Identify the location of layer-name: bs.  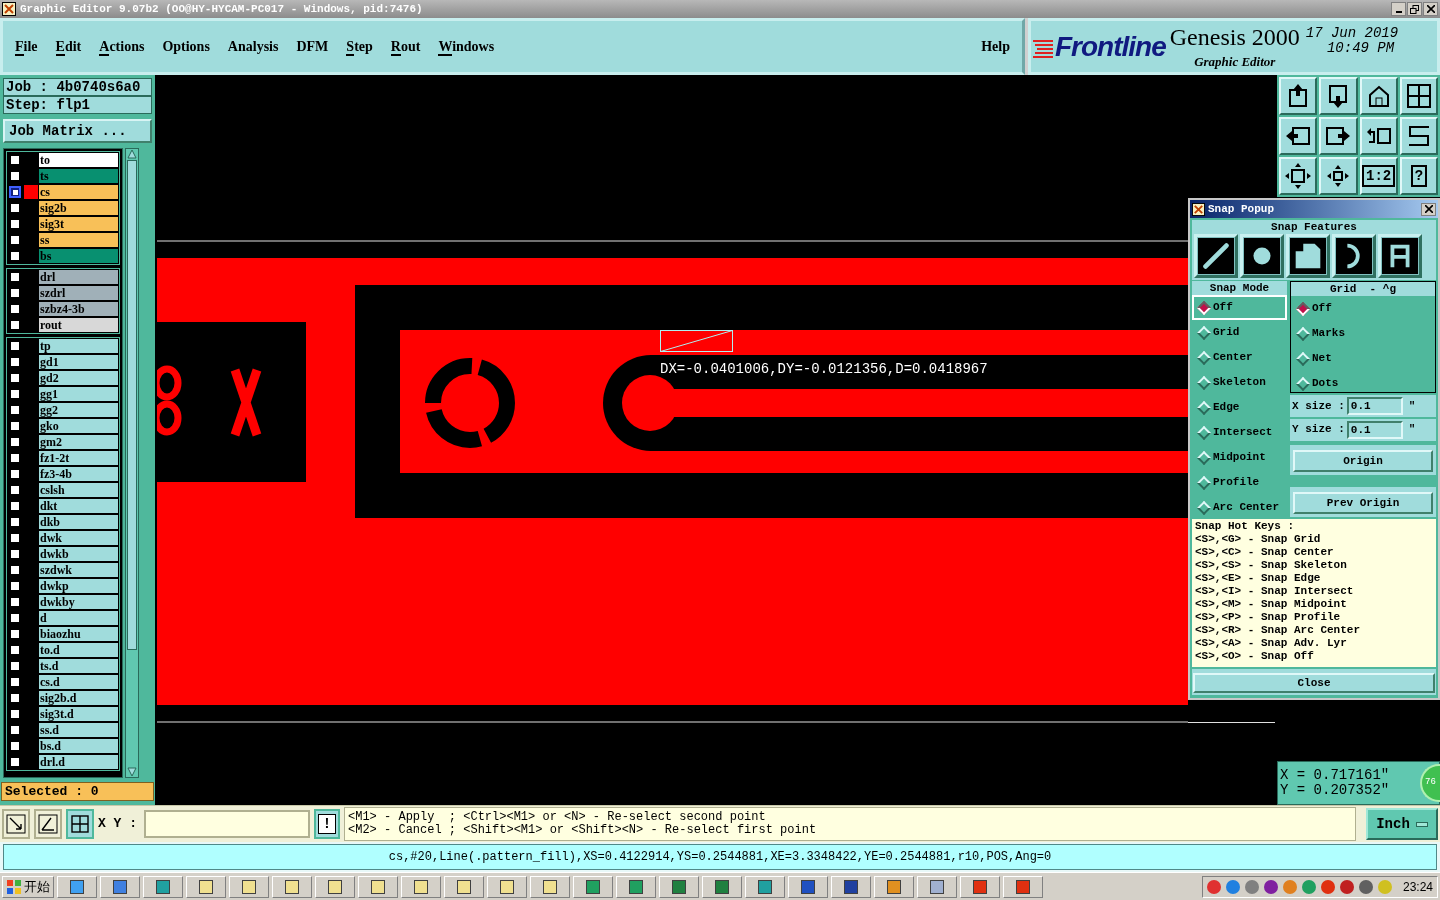
(78, 256).